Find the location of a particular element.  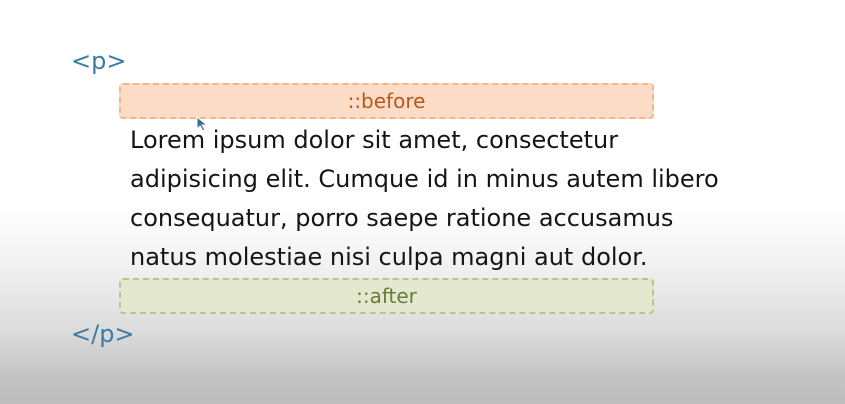

after-pseudo-element-box: ::after is located at coordinates (386, 296).